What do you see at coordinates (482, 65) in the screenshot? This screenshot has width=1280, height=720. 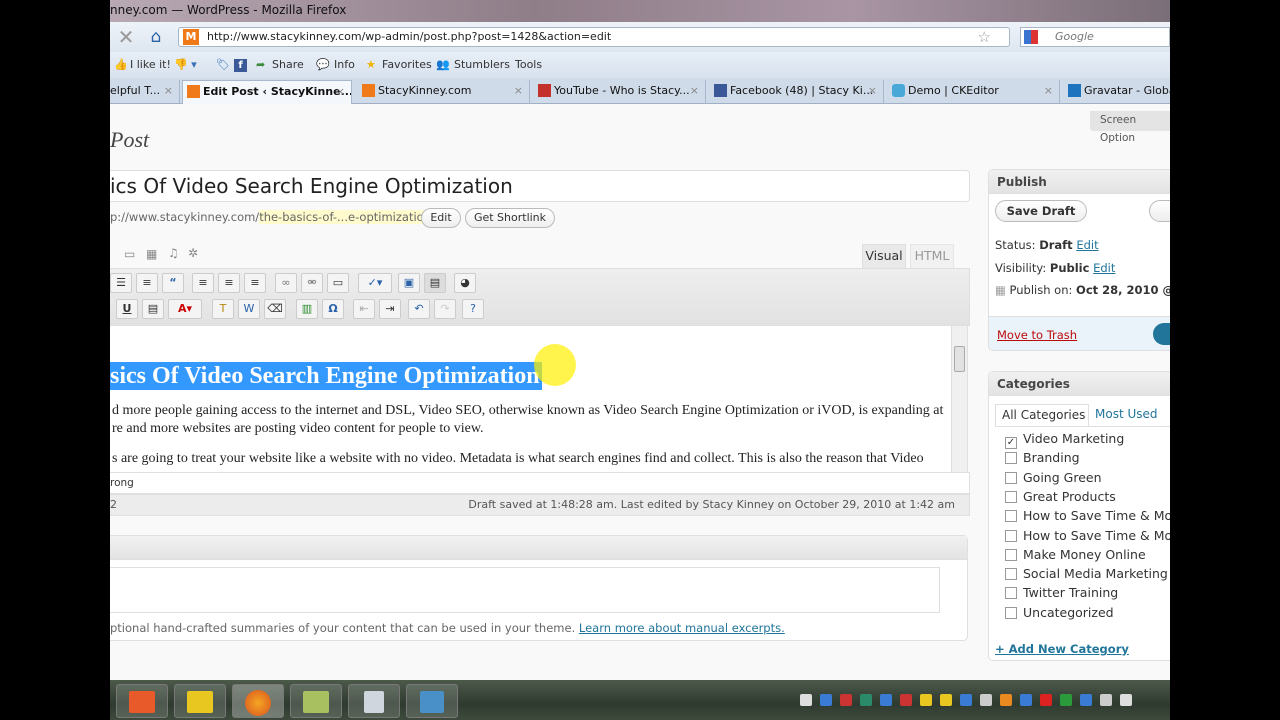 I see `stumblers-button: Stumblers` at bounding box center [482, 65].